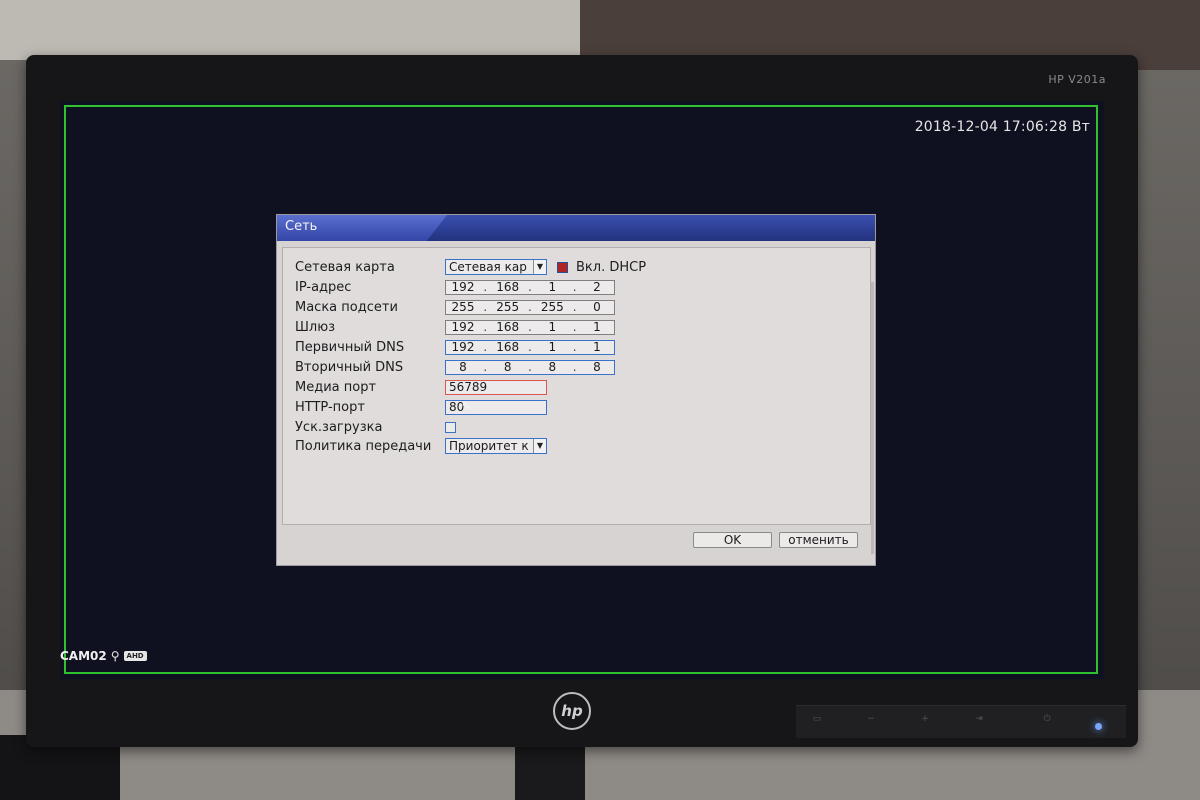 The height and width of the screenshot is (800, 1200). Describe the element at coordinates (450, 427) in the screenshot. I see `fast-boot-checkbox` at that location.